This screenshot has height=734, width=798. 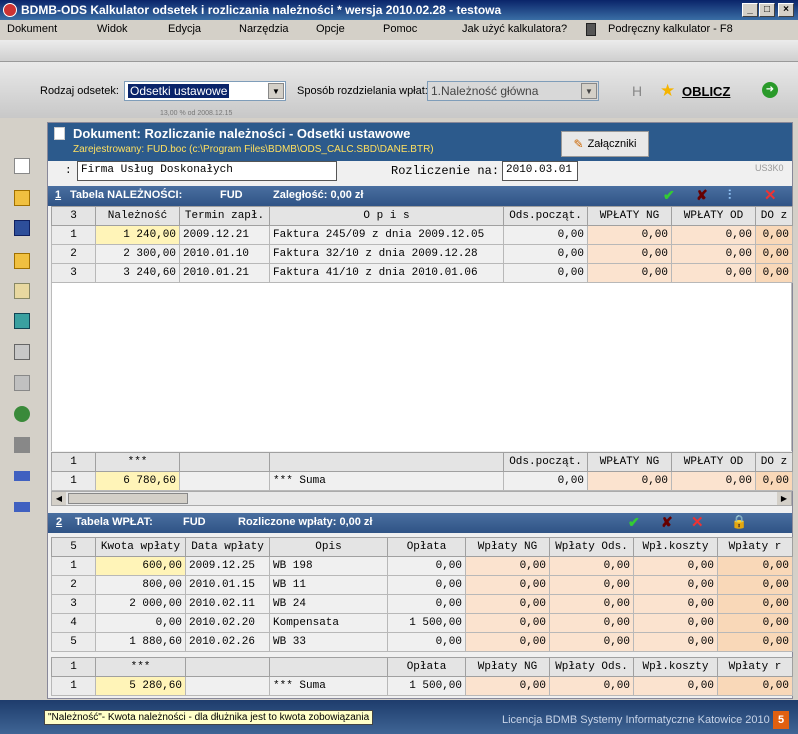 What do you see at coordinates (140, 642) in the screenshot?
I see `cell-kwota: 1 880,60` at bounding box center [140, 642].